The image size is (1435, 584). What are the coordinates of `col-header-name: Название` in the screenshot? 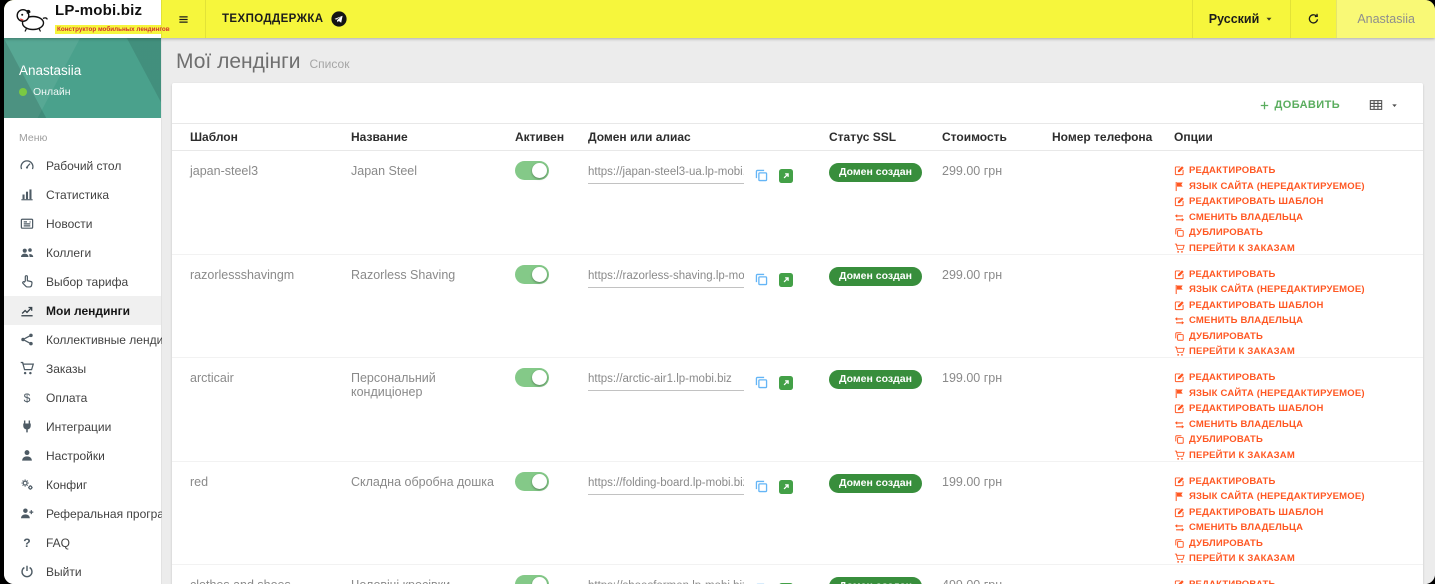 It's located at (433, 137).